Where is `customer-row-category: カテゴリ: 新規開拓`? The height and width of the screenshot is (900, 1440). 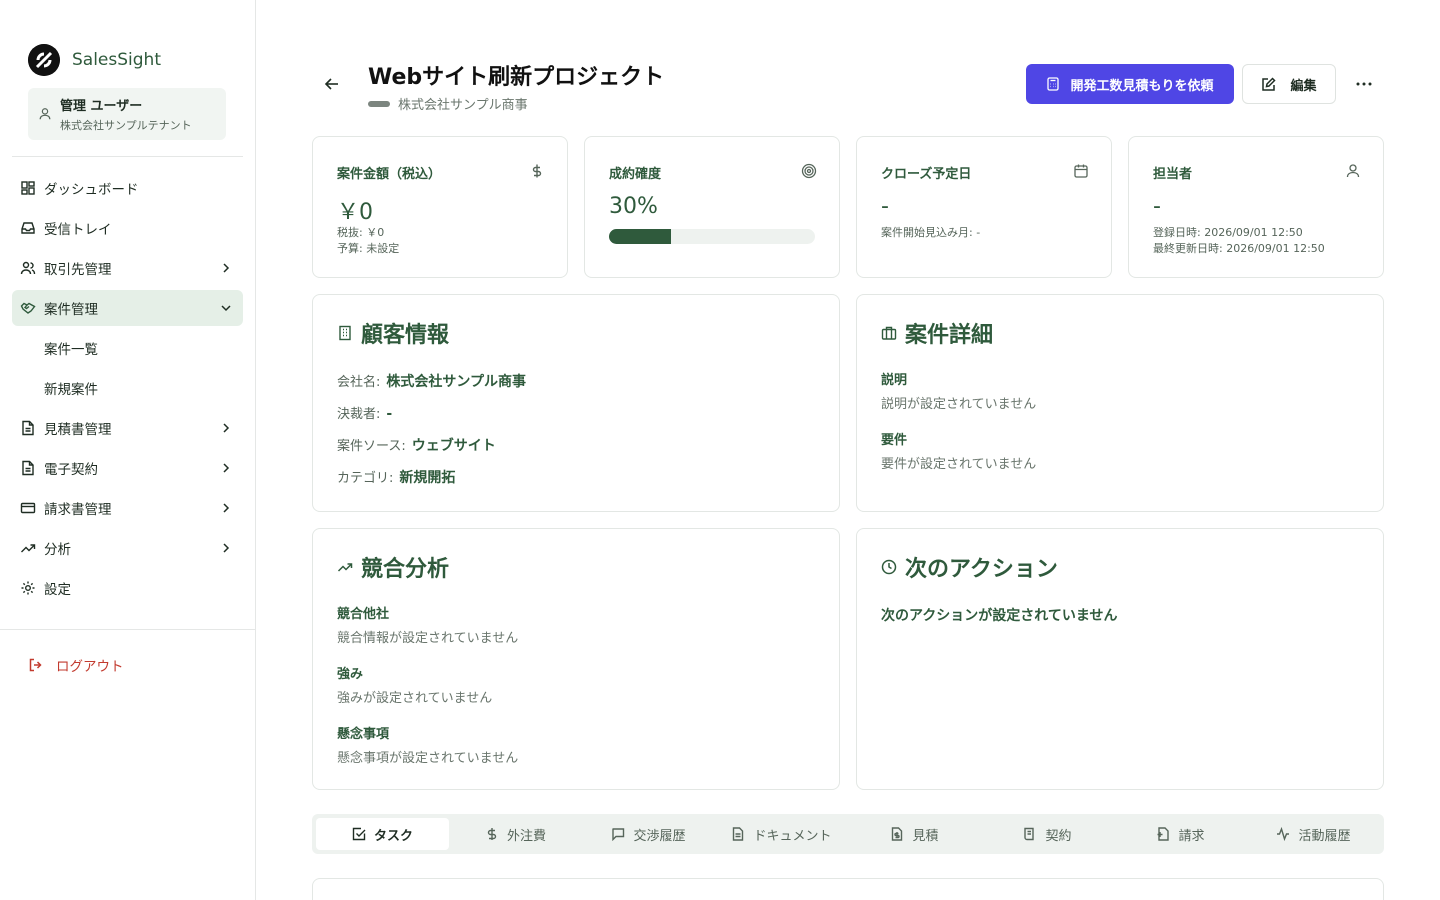
customer-row-category: カテゴリ: 新規開拓 is located at coordinates (396, 477).